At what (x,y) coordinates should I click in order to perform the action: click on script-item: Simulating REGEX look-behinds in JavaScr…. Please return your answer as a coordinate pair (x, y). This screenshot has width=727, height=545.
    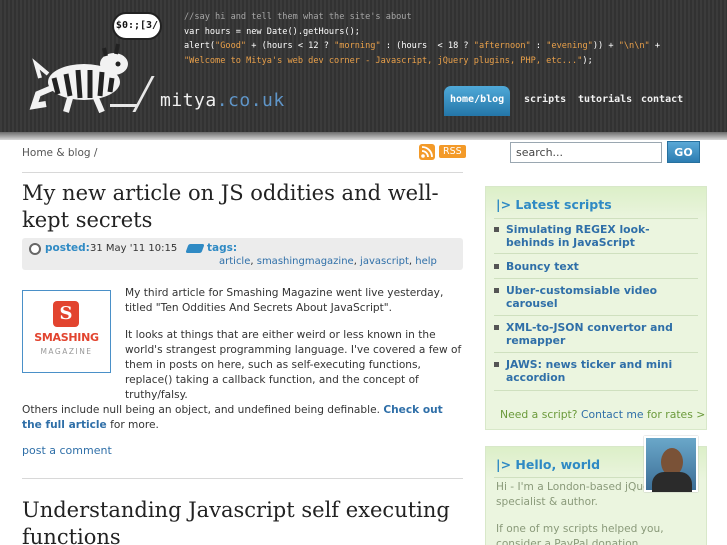
    Looking at the image, I should click on (594, 236).